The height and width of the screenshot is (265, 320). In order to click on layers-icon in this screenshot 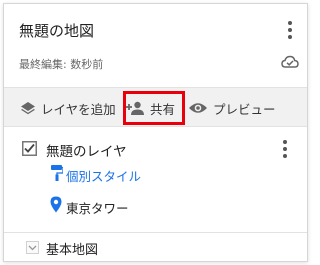, I will do `click(28, 108)`.